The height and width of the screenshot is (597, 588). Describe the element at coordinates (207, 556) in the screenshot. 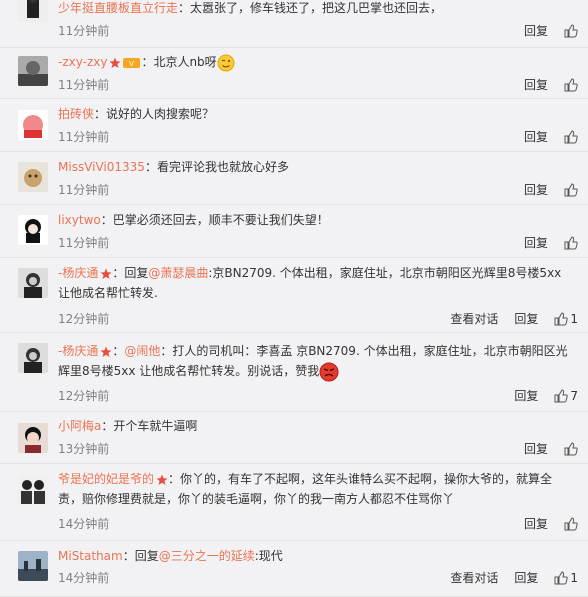

I see `mention-link: @三分之一的延续` at that location.